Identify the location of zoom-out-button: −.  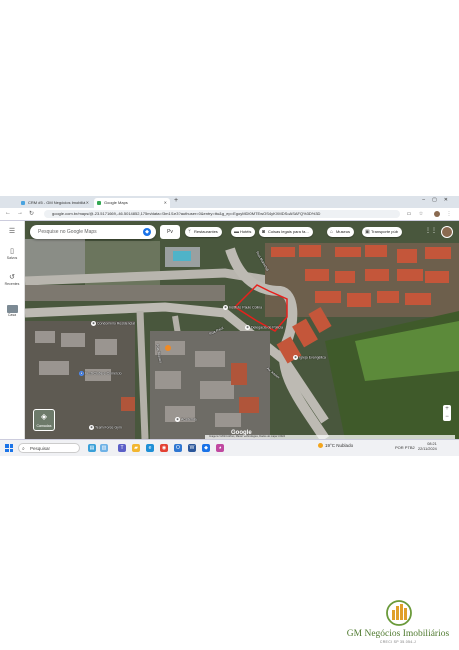
(447, 417).